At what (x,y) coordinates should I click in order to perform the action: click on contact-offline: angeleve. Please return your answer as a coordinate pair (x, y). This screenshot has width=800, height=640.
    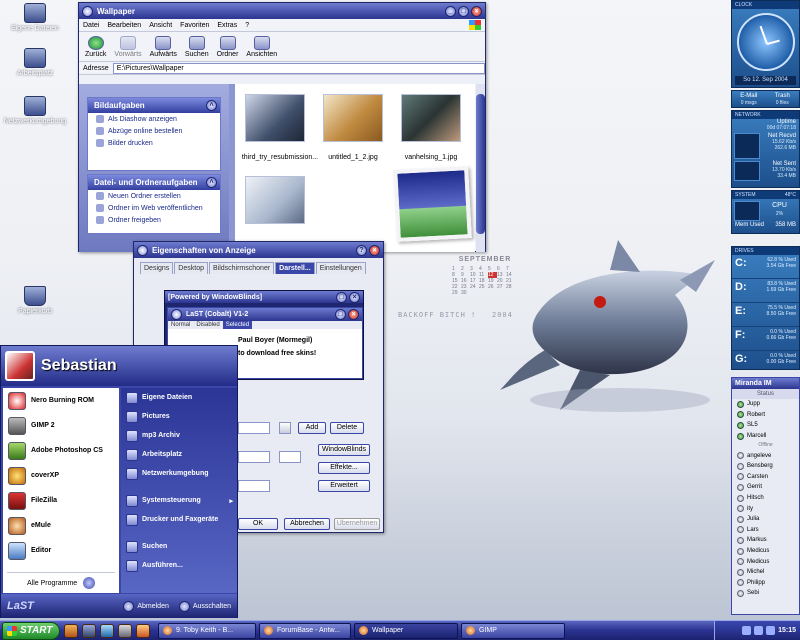
    Looking at the image, I should click on (765, 455).